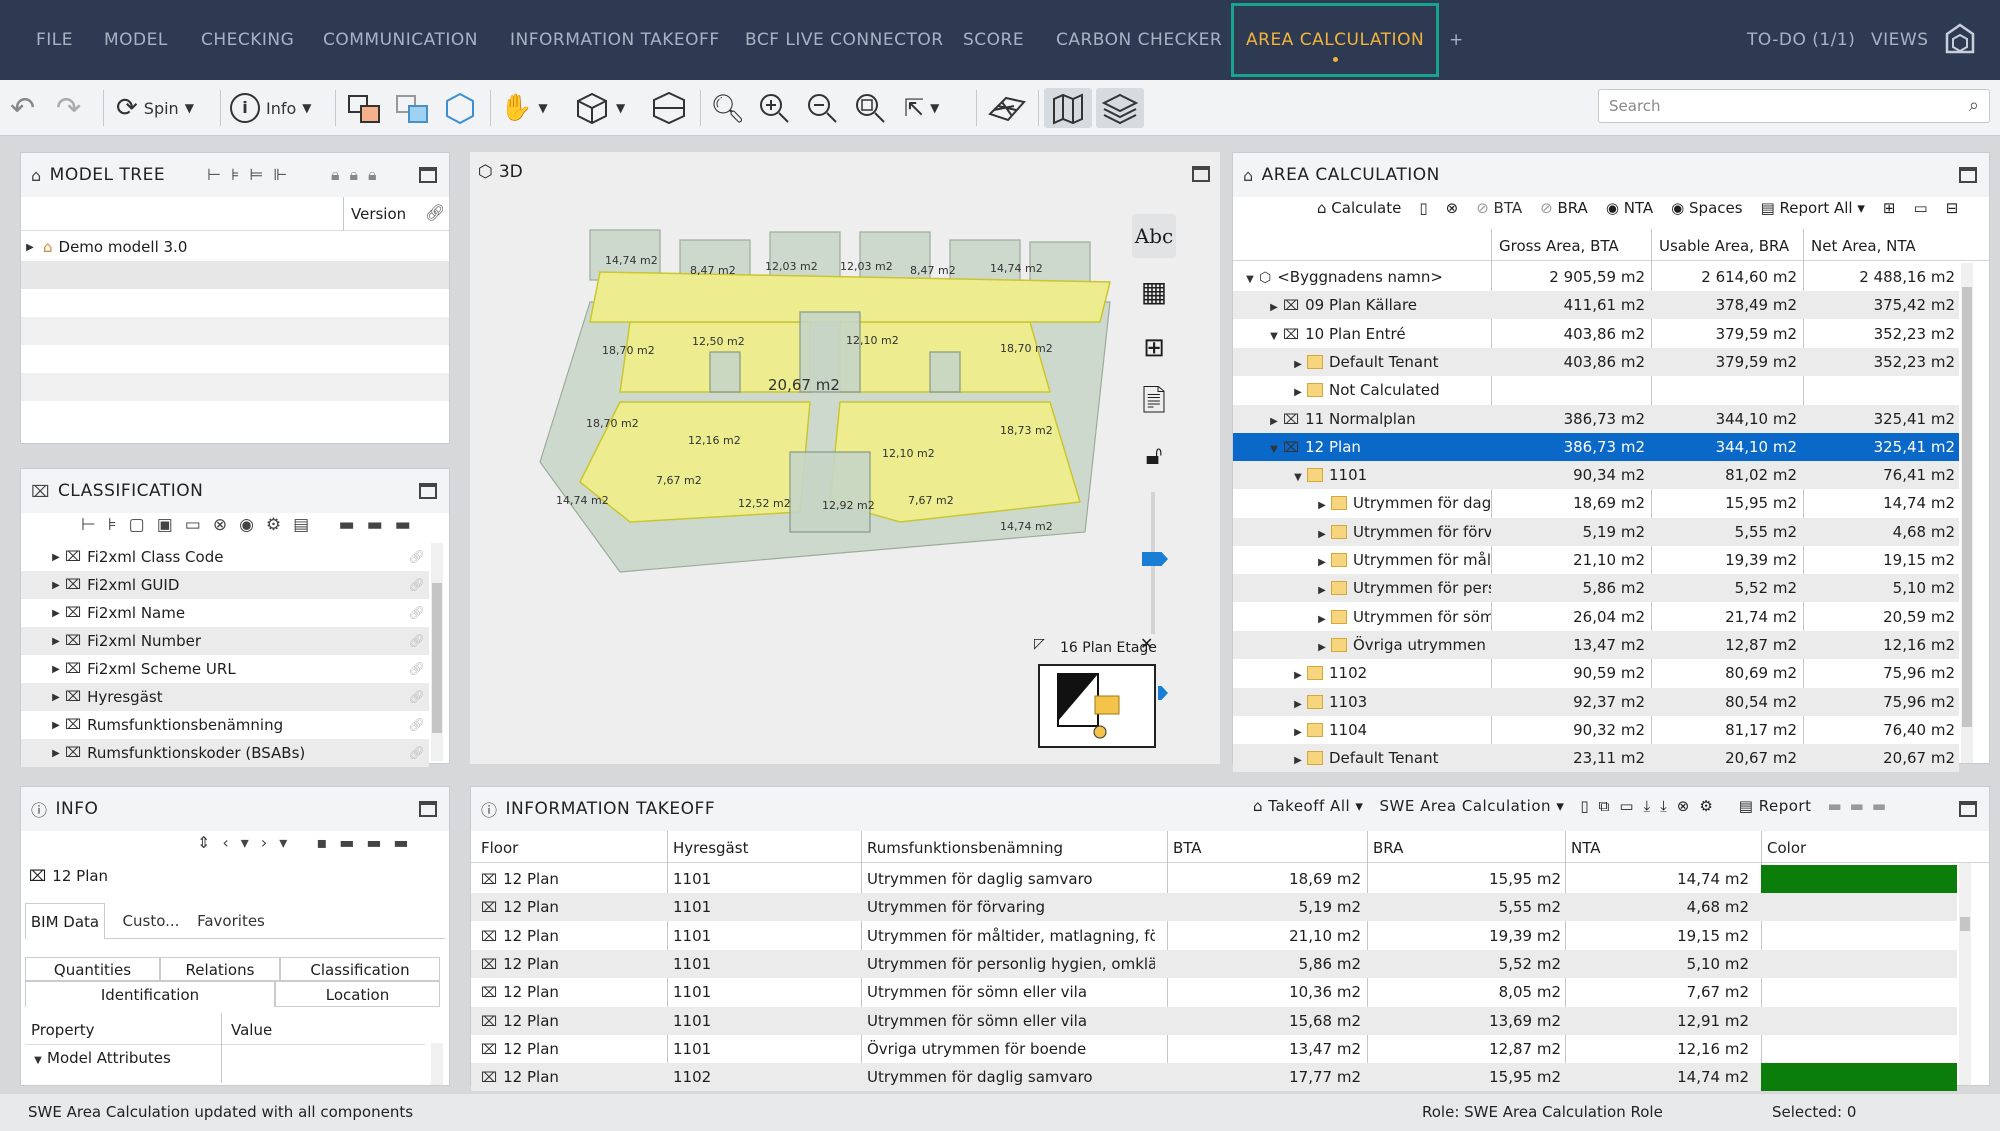 The height and width of the screenshot is (1131, 2000). I want to click on transparency-button, so click(412, 108).